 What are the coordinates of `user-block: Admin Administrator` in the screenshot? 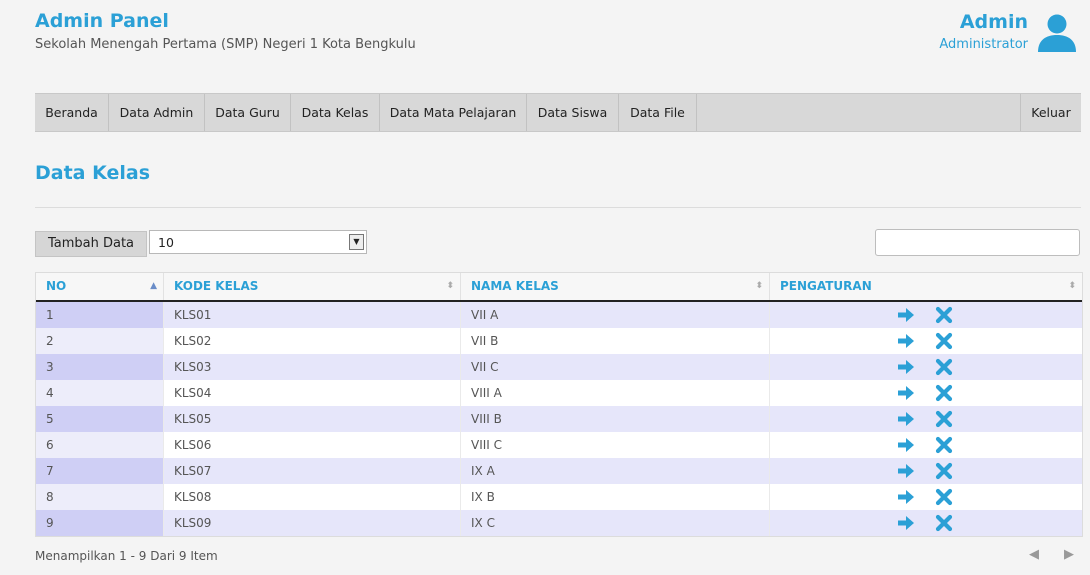 It's located at (983, 31).